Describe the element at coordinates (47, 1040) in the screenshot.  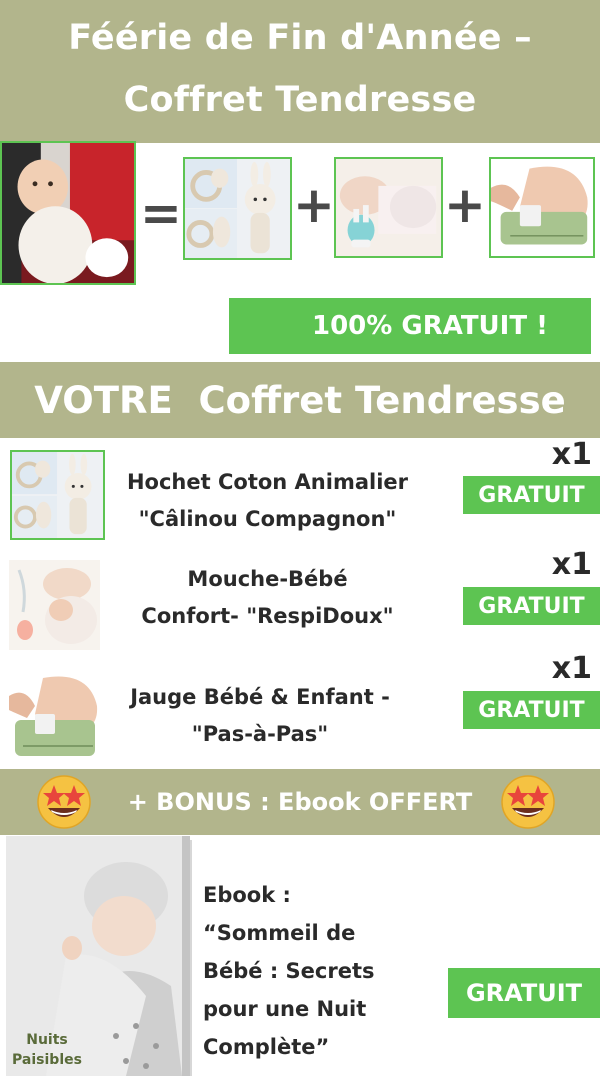
I see `ebook-cover-title-line-1: Nuits` at that location.